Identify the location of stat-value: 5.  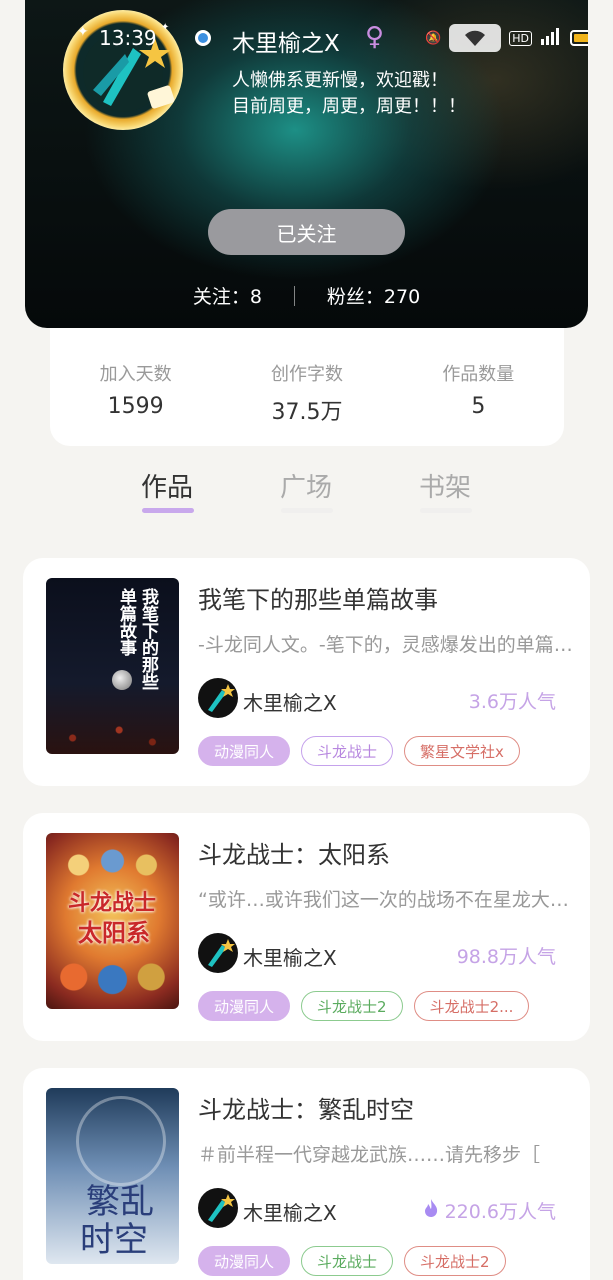
(478, 406).